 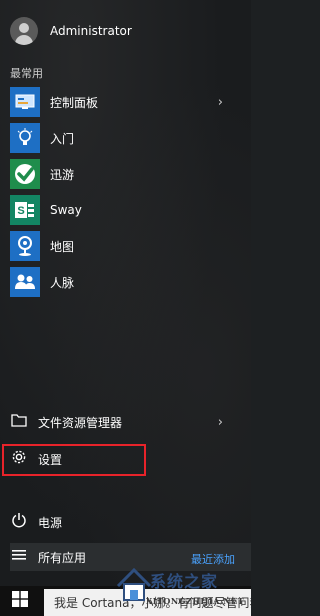 I want to click on maps-icon, so click(x=25, y=246).